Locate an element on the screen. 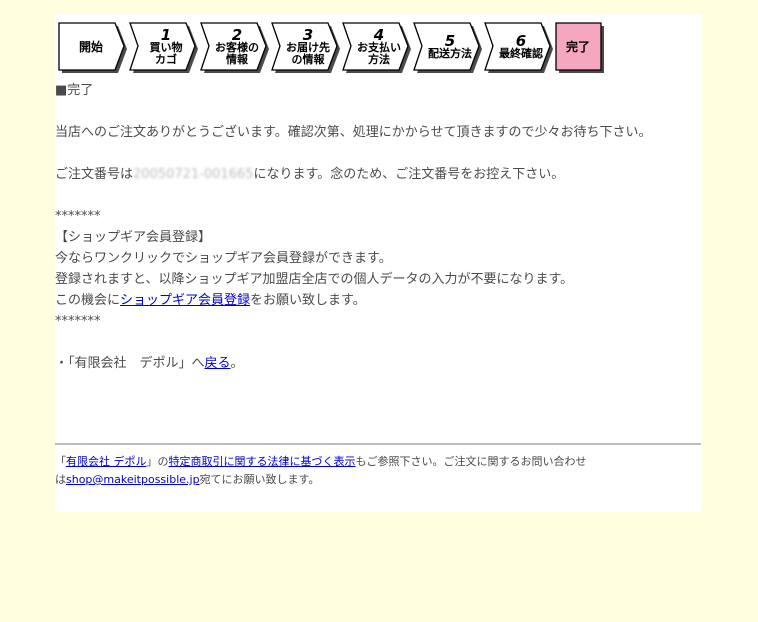 The height and width of the screenshot is (622, 758). step-number: 6 is located at coordinates (521, 41).